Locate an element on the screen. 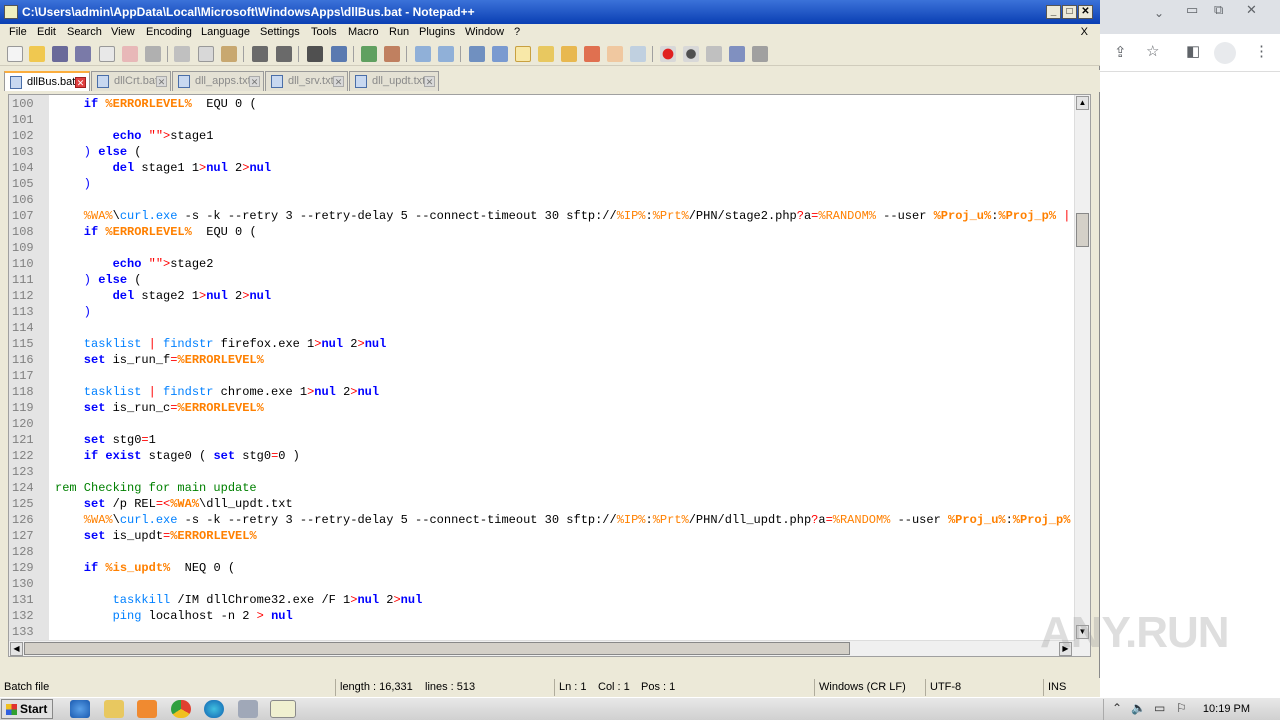 The width and height of the screenshot is (1280, 720). code-line: 117 is located at coordinates (542, 376).